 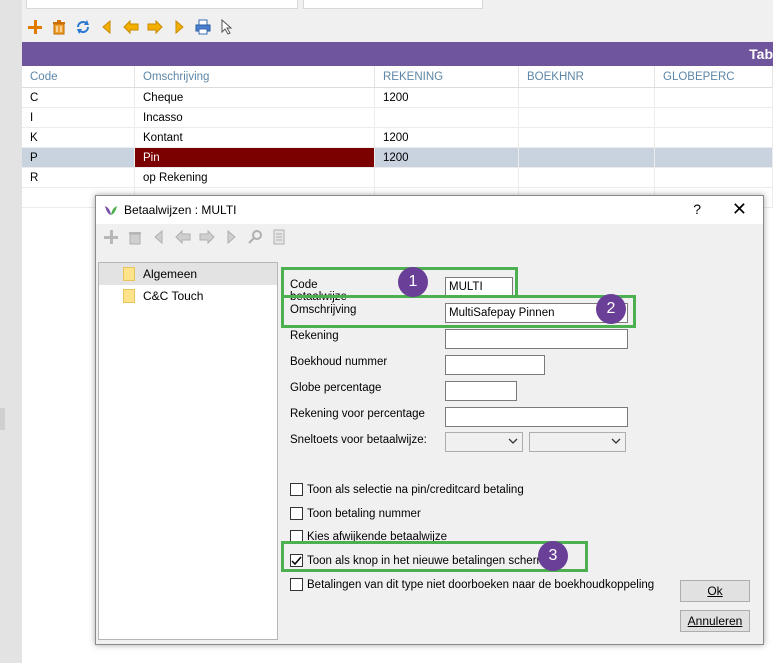 I want to click on help-button: ?, so click(x=697, y=209).